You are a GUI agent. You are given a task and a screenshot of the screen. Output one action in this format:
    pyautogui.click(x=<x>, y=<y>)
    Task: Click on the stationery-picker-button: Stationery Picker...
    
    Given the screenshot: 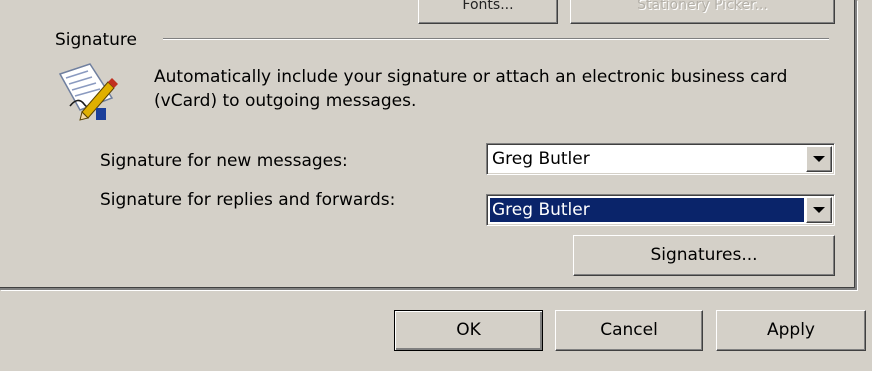 What is the action you would take?
    pyautogui.click(x=702, y=12)
    